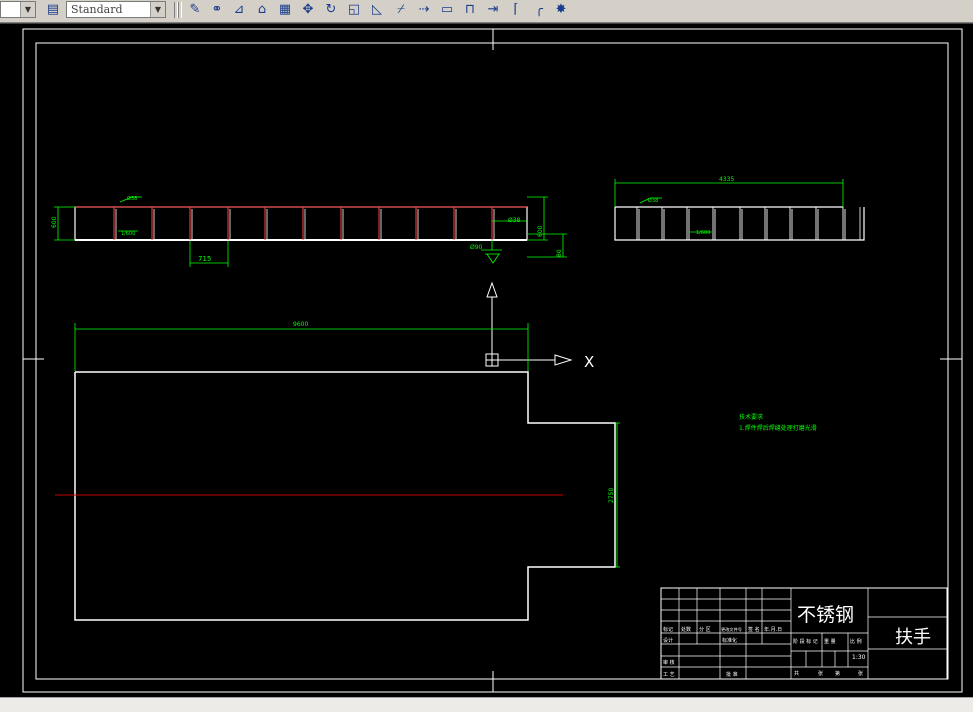  What do you see at coordinates (132, 198) in the screenshot?
I see `pipe-top-label: Ø38` at bounding box center [132, 198].